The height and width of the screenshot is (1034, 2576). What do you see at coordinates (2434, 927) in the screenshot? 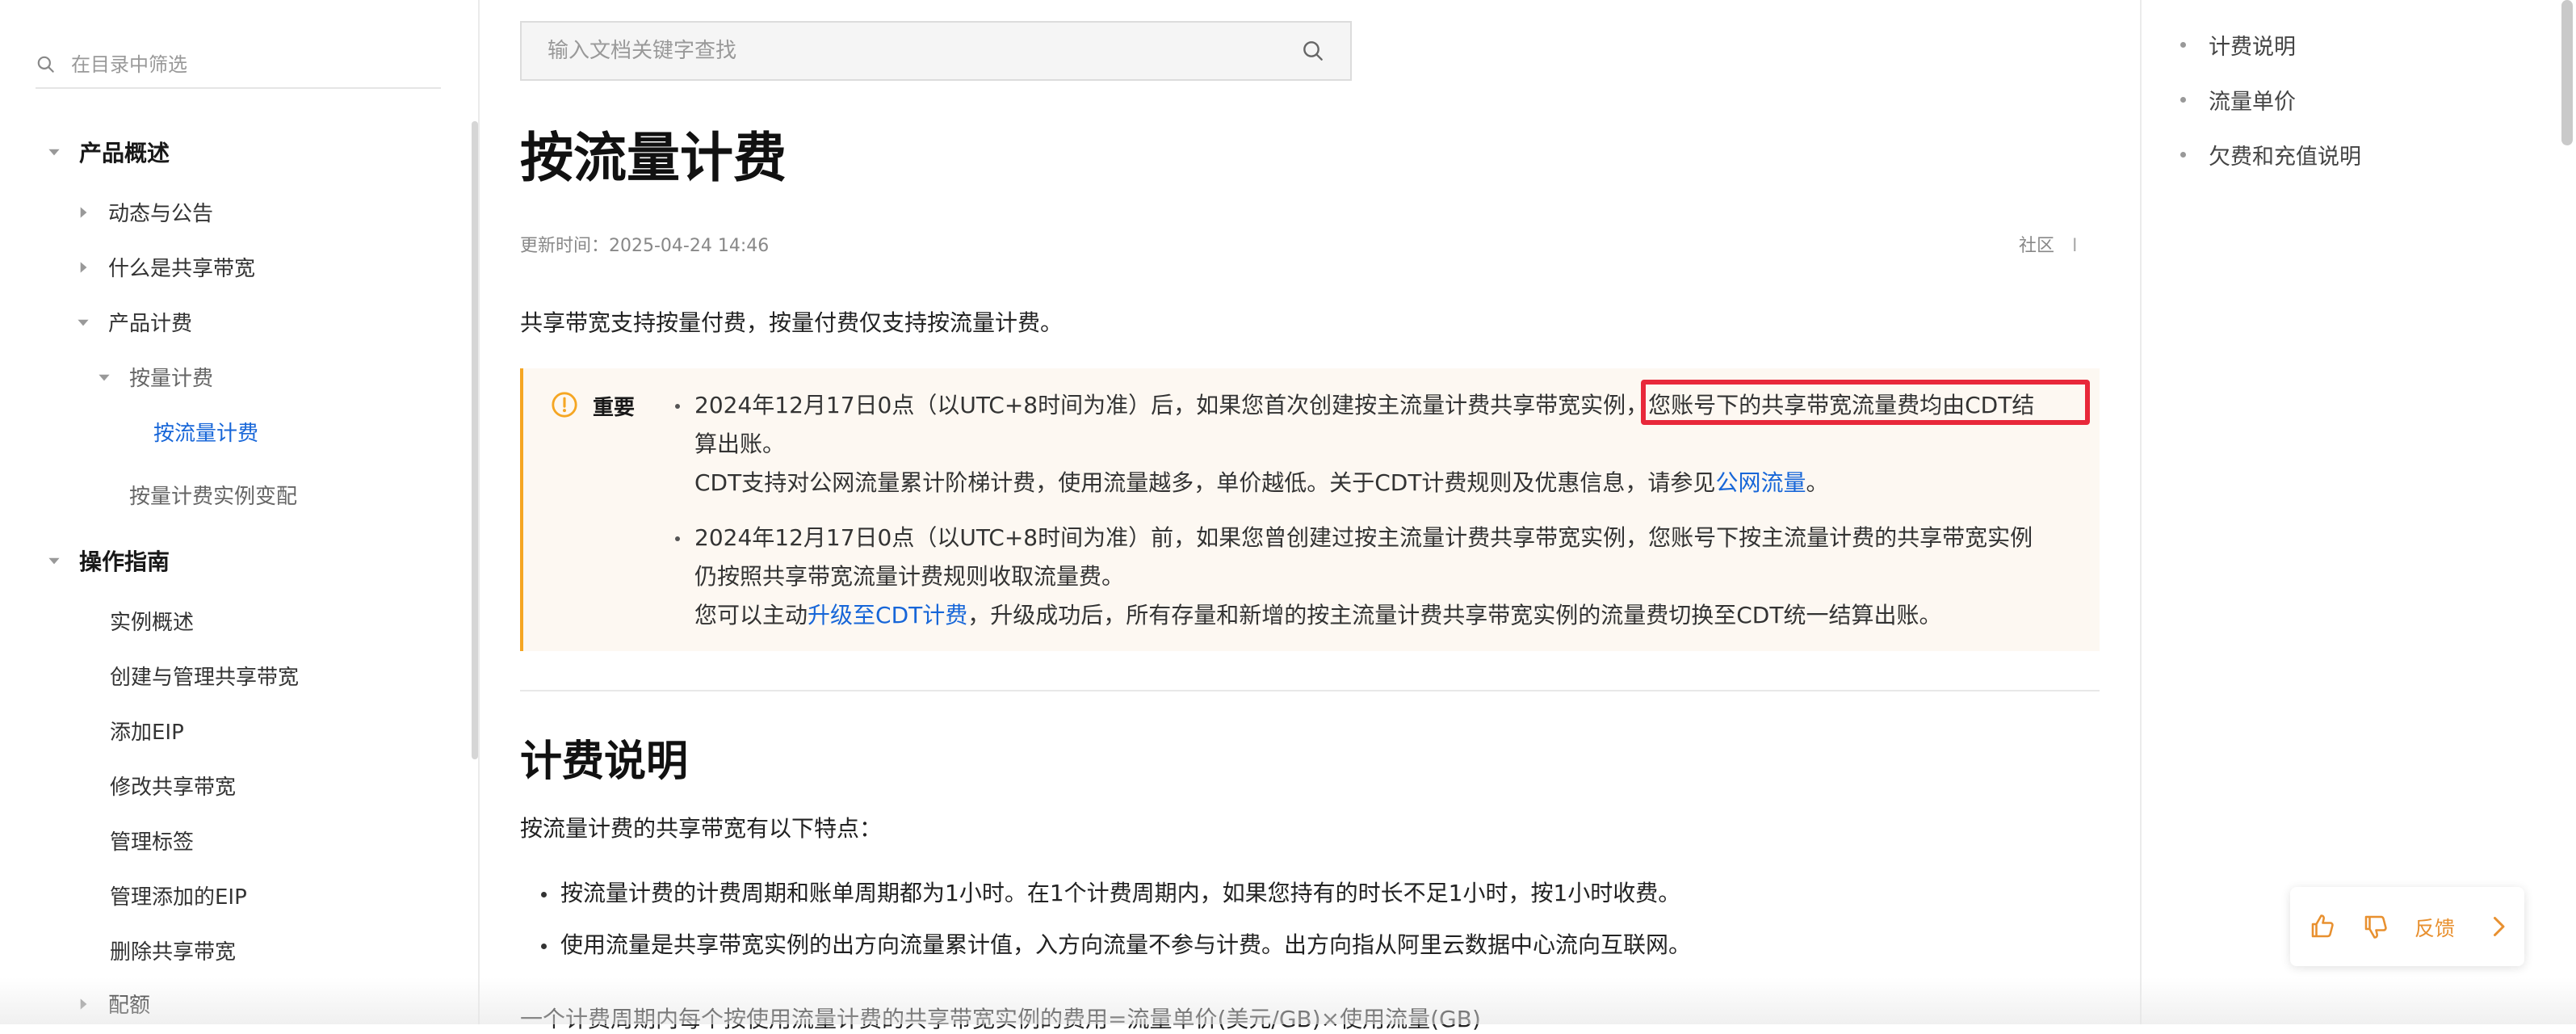
I see `feedback-label: 反馈` at bounding box center [2434, 927].